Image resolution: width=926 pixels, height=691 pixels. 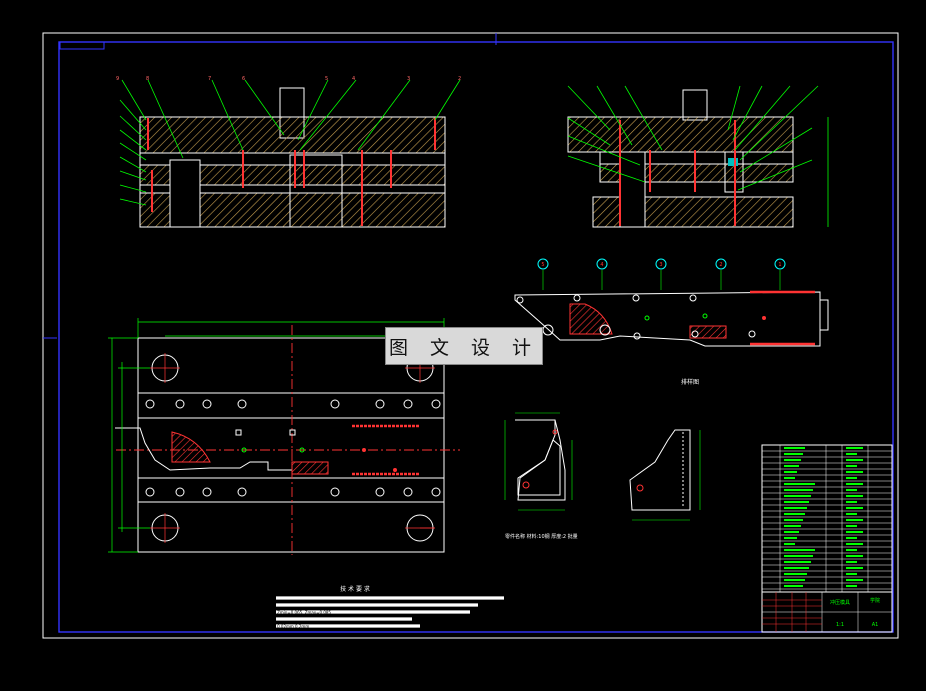 What do you see at coordinates (541, 536) in the screenshot?
I see `part-caption: 零件名称 材料:10钢 厚度:2 批量` at bounding box center [541, 536].